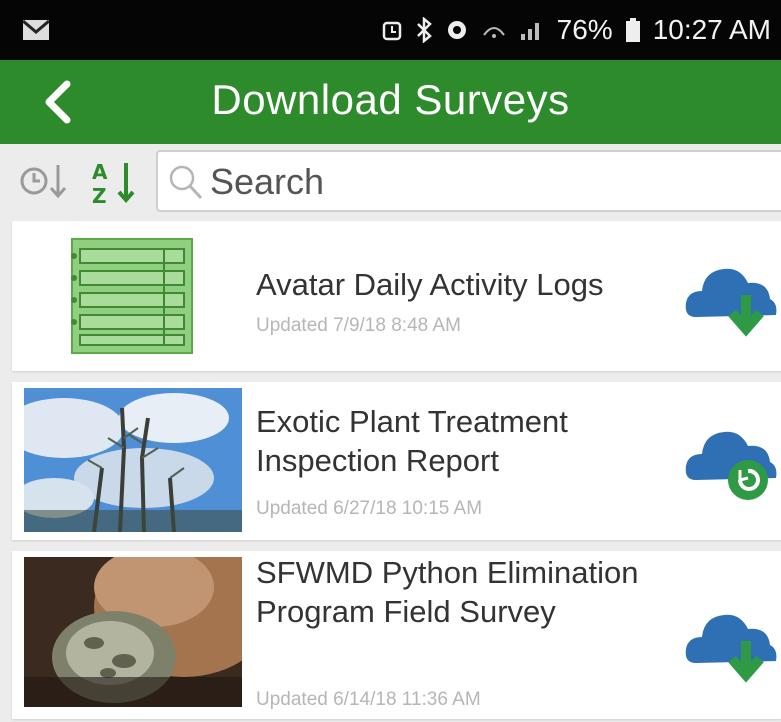  I want to click on sort-by-date-button, so click(45, 182).